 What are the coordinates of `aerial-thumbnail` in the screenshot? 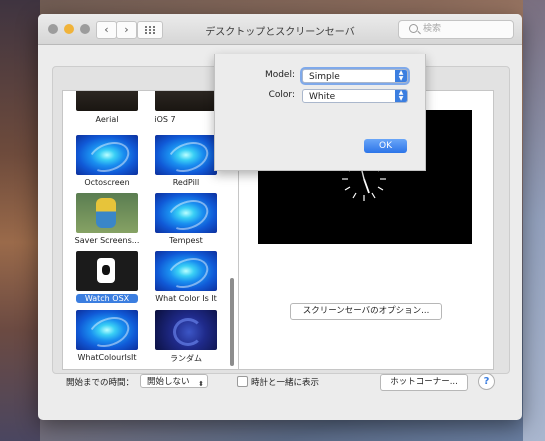 It's located at (107, 101).